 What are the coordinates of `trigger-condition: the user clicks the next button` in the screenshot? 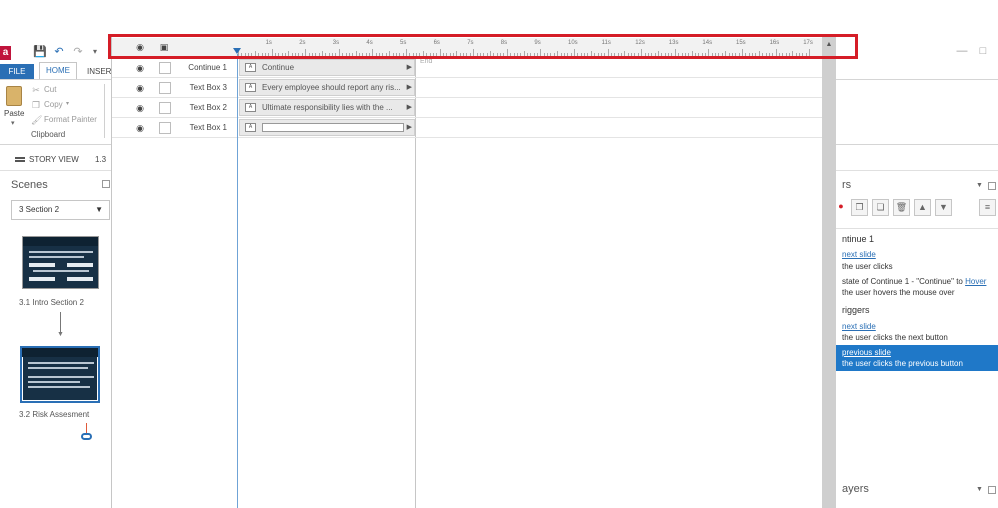 It's located at (895, 337).